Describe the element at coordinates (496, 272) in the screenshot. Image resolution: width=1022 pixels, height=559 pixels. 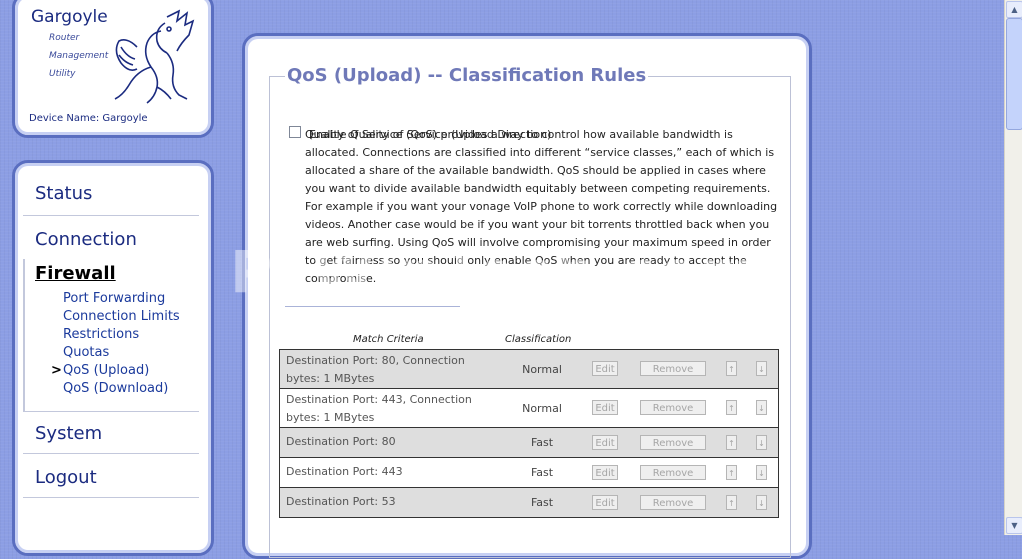
I see `watermark: PcWinTech.com` at that location.